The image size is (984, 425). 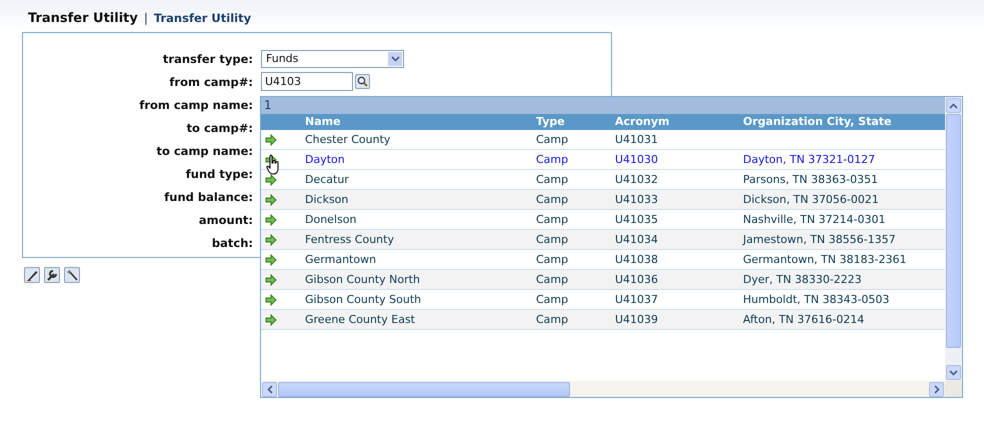 I want to click on field-label: to camp#:, so click(x=219, y=127).